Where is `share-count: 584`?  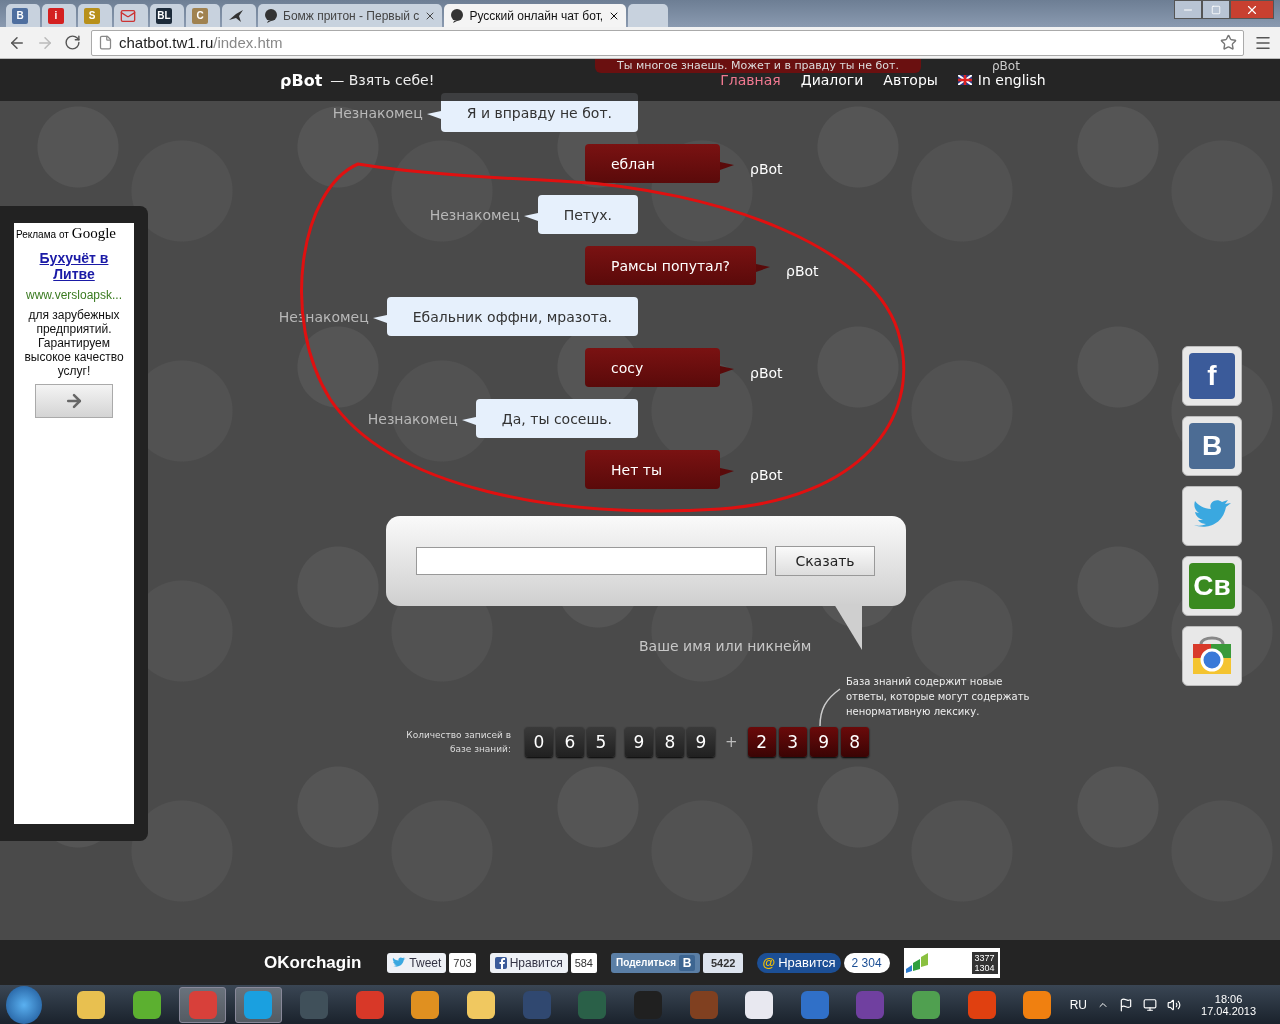
share-count: 584 is located at coordinates (583, 962).